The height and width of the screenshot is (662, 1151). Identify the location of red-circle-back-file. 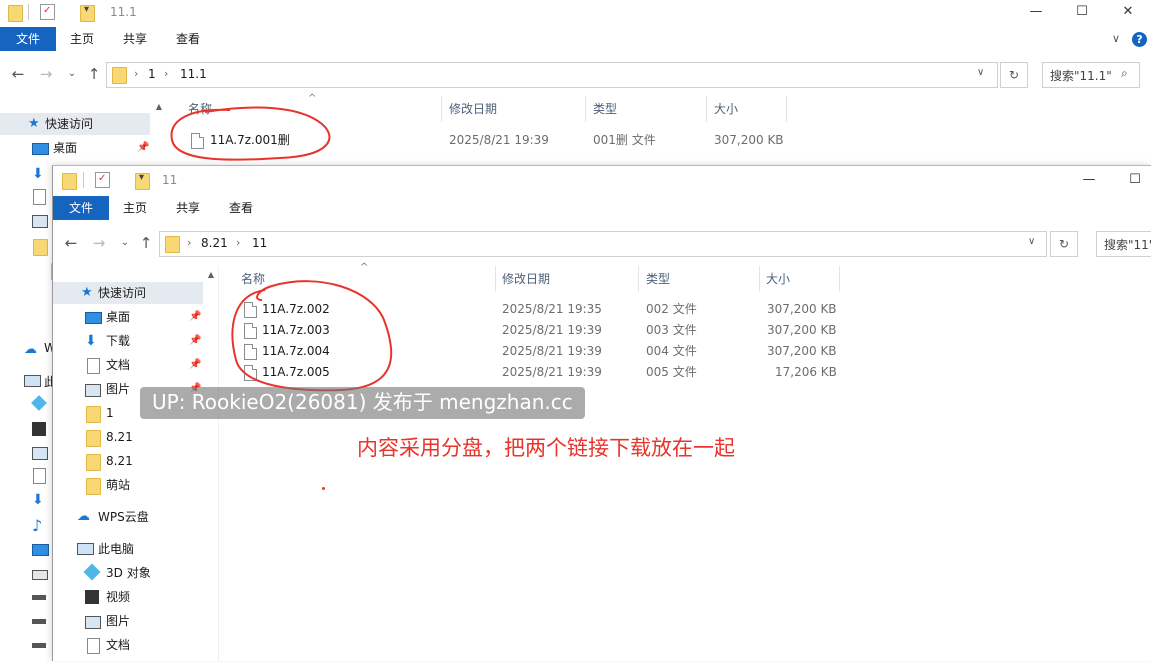
(250, 133).